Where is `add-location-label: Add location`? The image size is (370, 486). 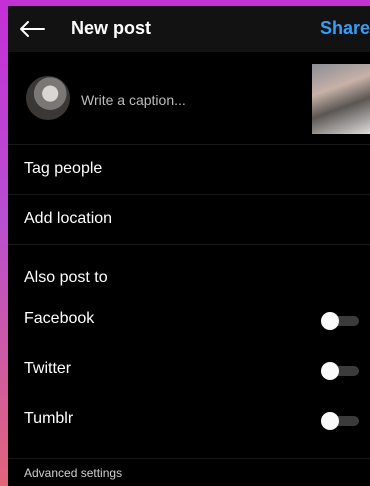 add-location-label: Add location is located at coordinates (68, 218).